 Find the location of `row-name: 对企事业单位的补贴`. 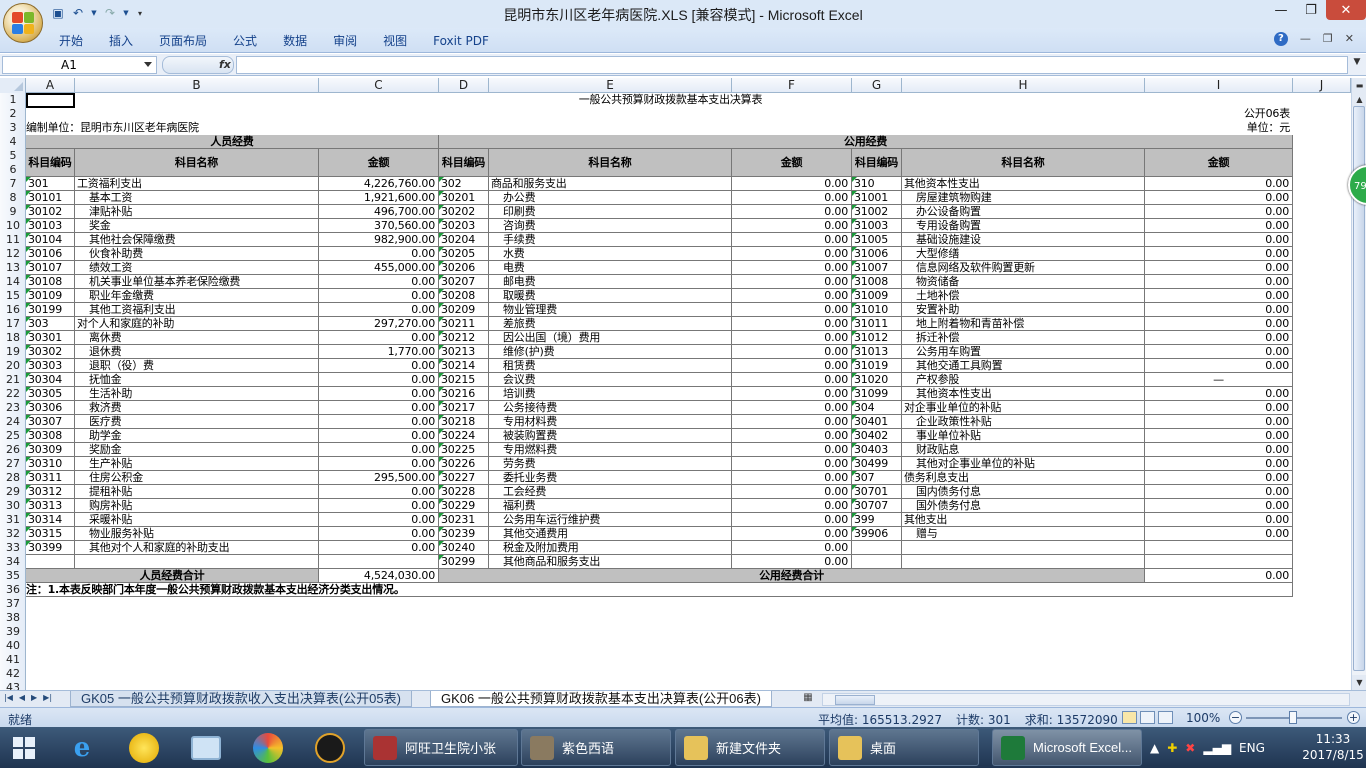

row-name: 对企事业单位的补贴 is located at coordinates (1023, 408).